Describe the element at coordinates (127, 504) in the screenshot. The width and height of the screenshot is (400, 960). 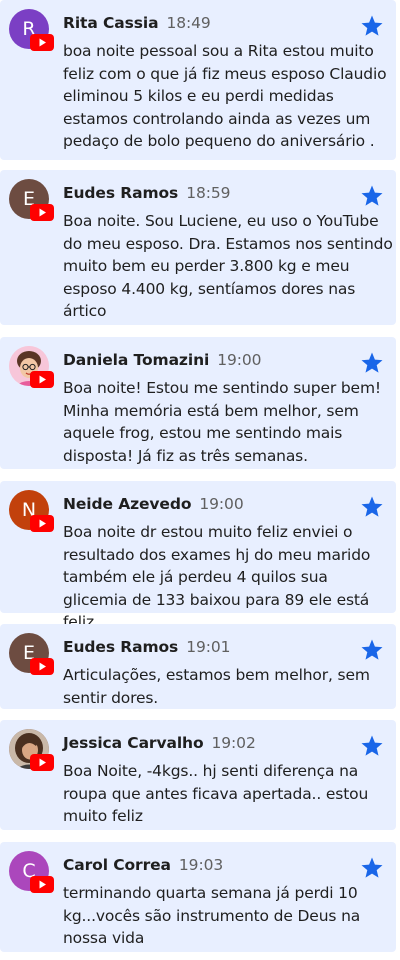
I see `author-name: Neide Azevedo` at that location.